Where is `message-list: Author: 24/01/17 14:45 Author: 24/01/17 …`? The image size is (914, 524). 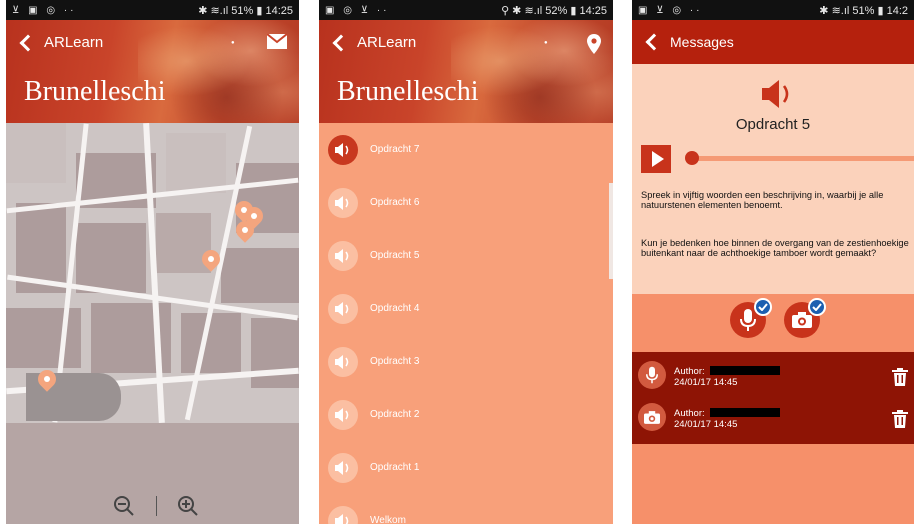 message-list: Author: 24/01/17 14:45 Author: 24/01/17 … is located at coordinates (773, 398).